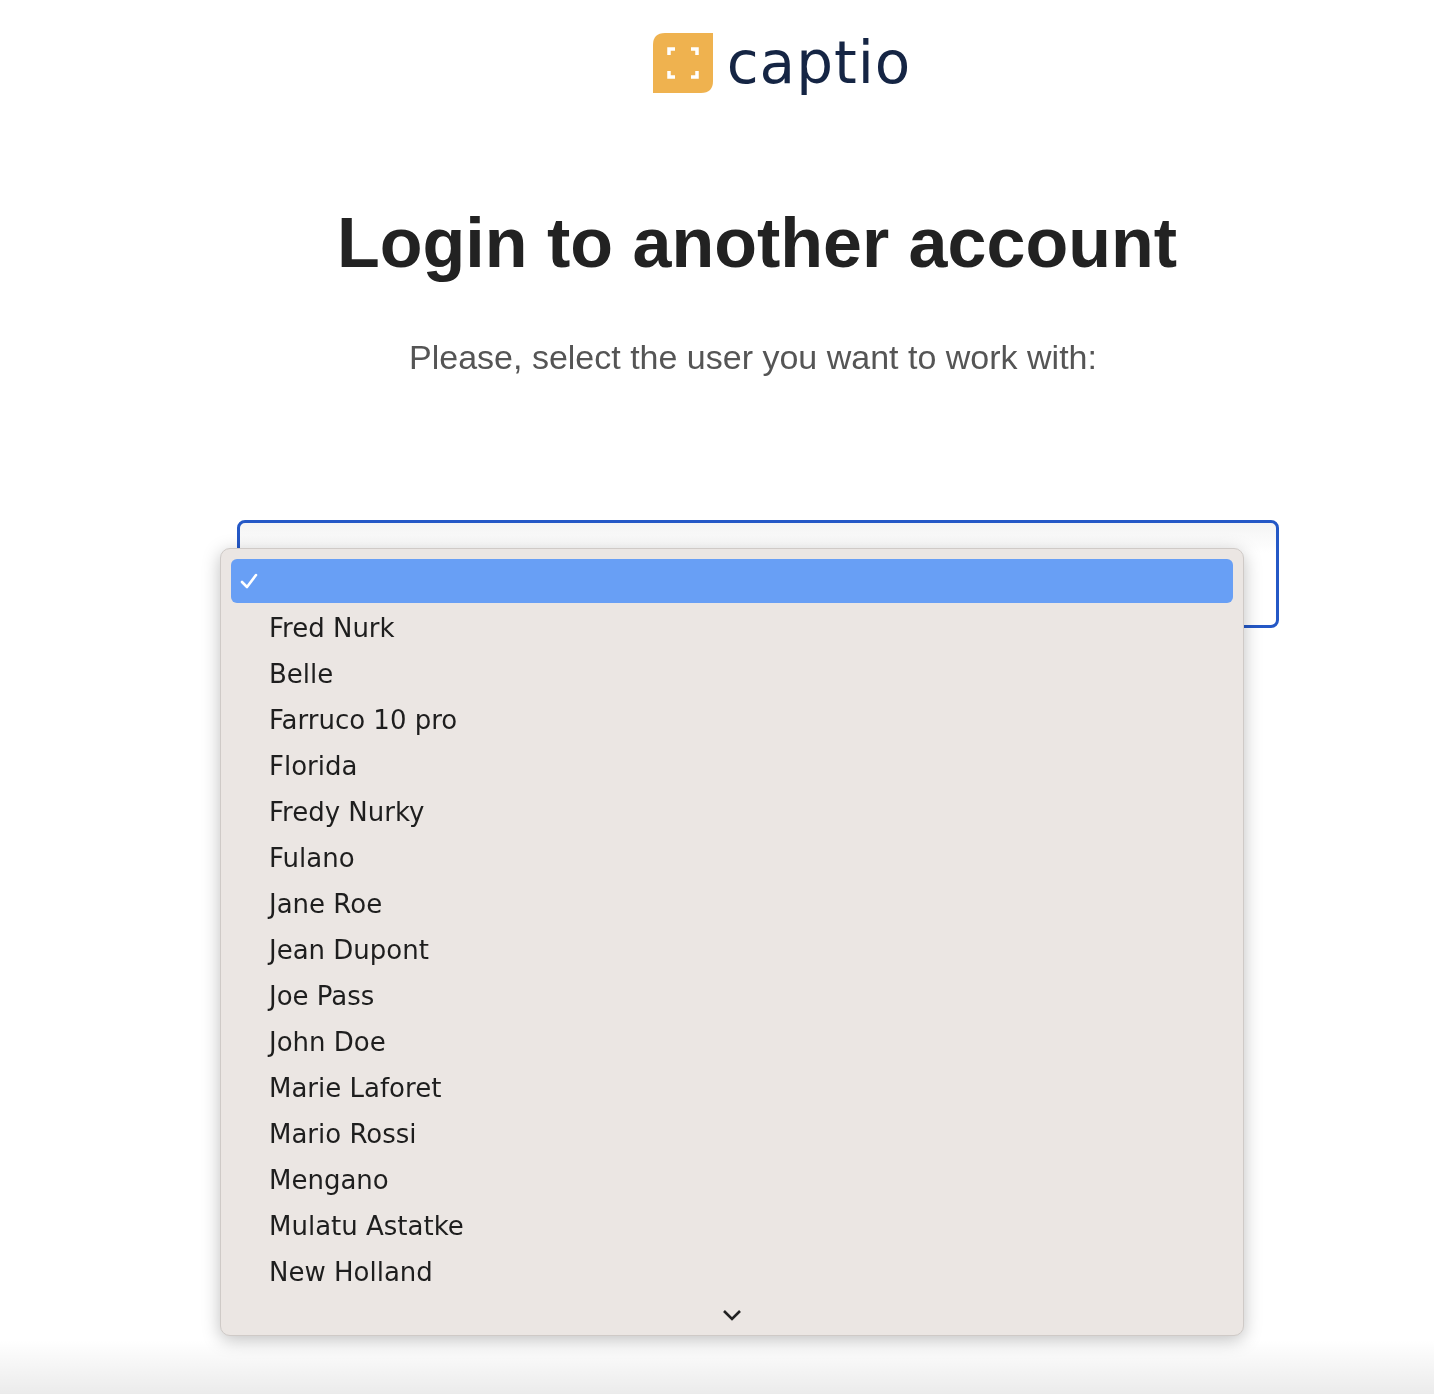  Describe the element at coordinates (732, 1134) in the screenshot. I see `user-option: Mario Rossi` at that location.